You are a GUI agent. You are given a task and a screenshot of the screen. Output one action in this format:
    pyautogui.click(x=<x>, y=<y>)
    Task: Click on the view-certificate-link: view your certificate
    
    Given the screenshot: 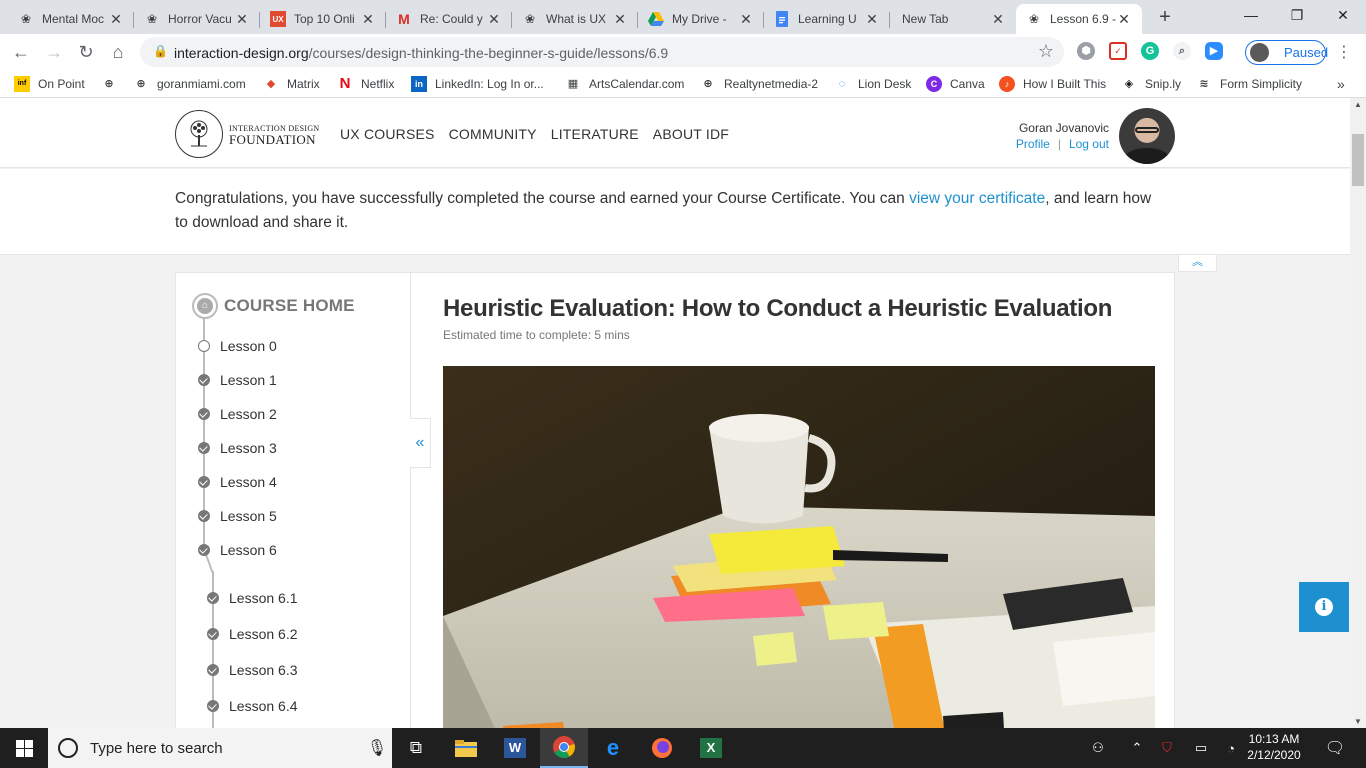 What is the action you would take?
    pyautogui.click(x=977, y=198)
    